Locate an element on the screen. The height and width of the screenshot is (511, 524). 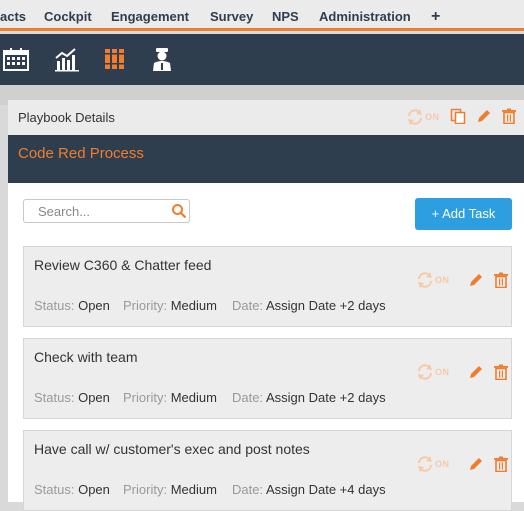
date-value: Assign Date +4 days is located at coordinates (325, 489).